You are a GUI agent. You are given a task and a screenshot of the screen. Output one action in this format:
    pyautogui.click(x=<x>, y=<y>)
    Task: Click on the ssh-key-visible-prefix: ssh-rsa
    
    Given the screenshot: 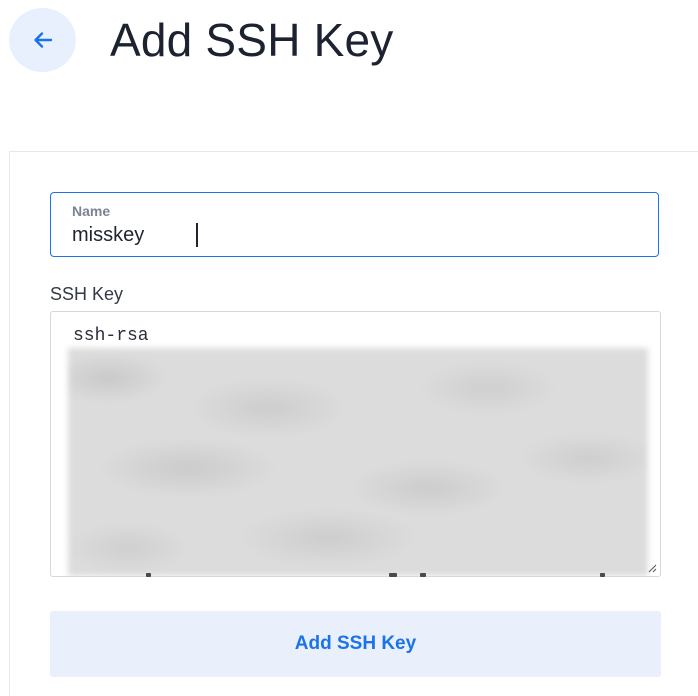 What is the action you would take?
    pyautogui.click(x=111, y=336)
    